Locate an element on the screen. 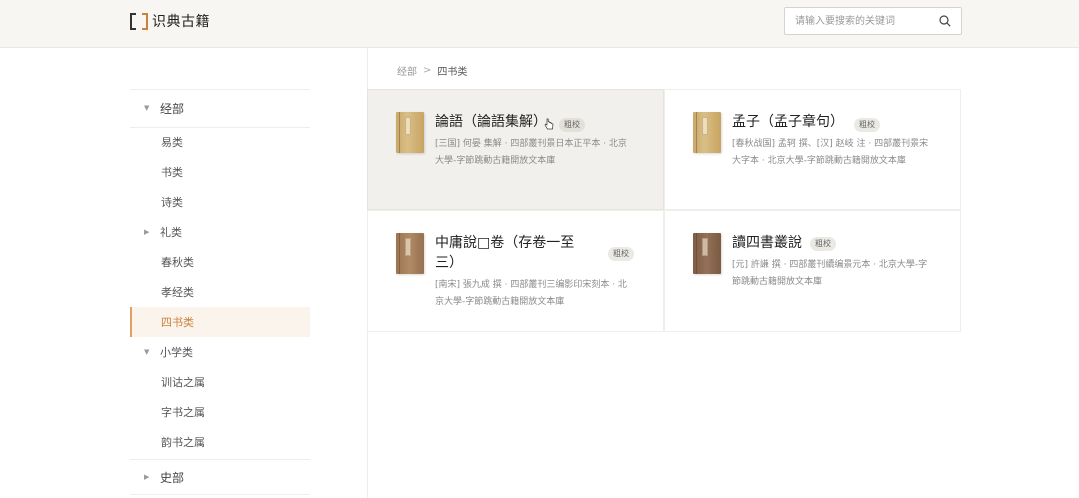 This screenshot has width=1079, height=498. breadcrumb-current: 四书类 is located at coordinates (452, 72).